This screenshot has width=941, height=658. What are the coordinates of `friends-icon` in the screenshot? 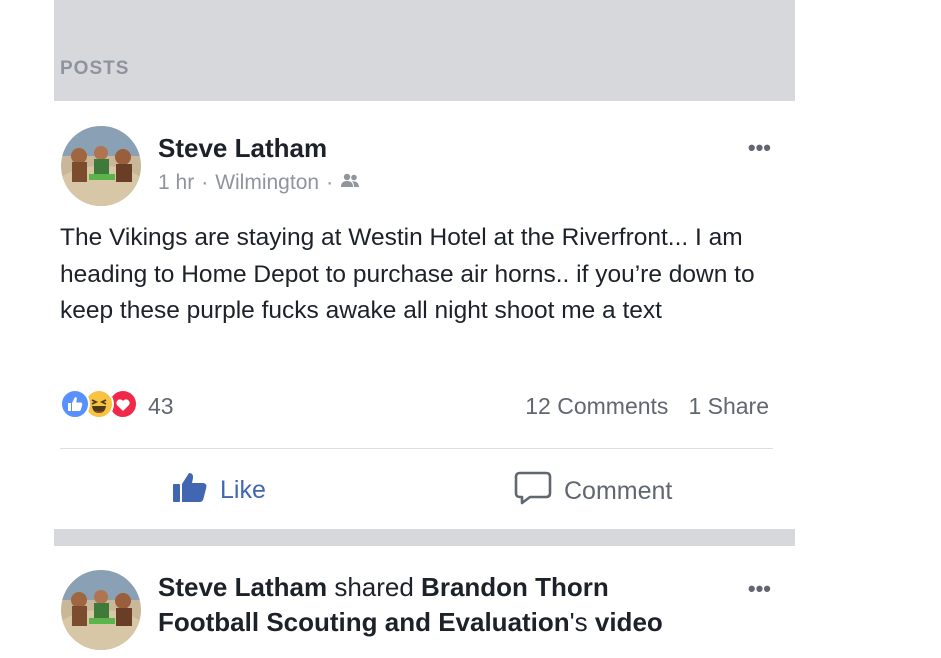 It's located at (350, 183).